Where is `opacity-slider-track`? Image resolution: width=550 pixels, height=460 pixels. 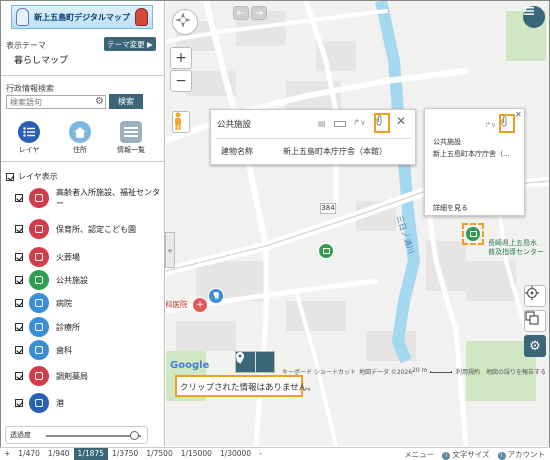
opacity-slider-track is located at coordinates (93, 436).